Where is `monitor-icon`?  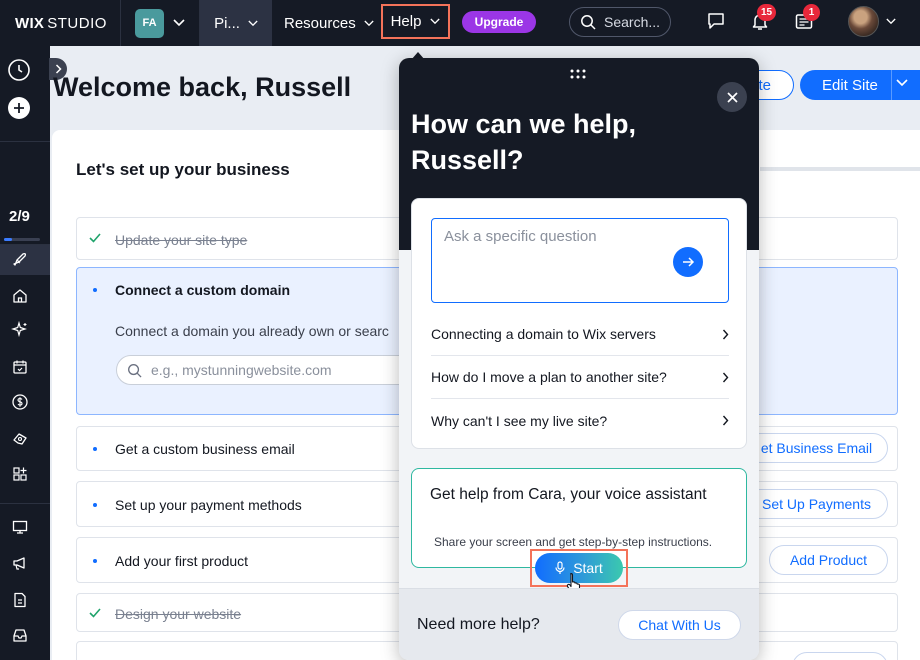 monitor-icon is located at coordinates (20, 527).